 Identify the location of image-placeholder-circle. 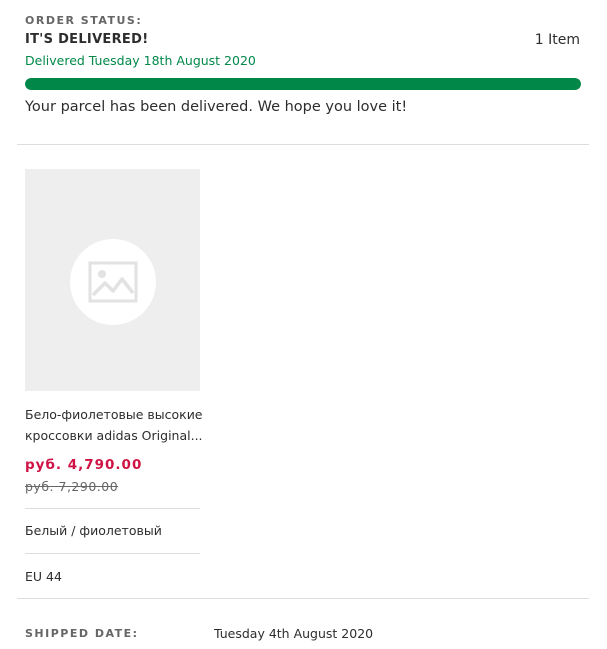
(113, 282).